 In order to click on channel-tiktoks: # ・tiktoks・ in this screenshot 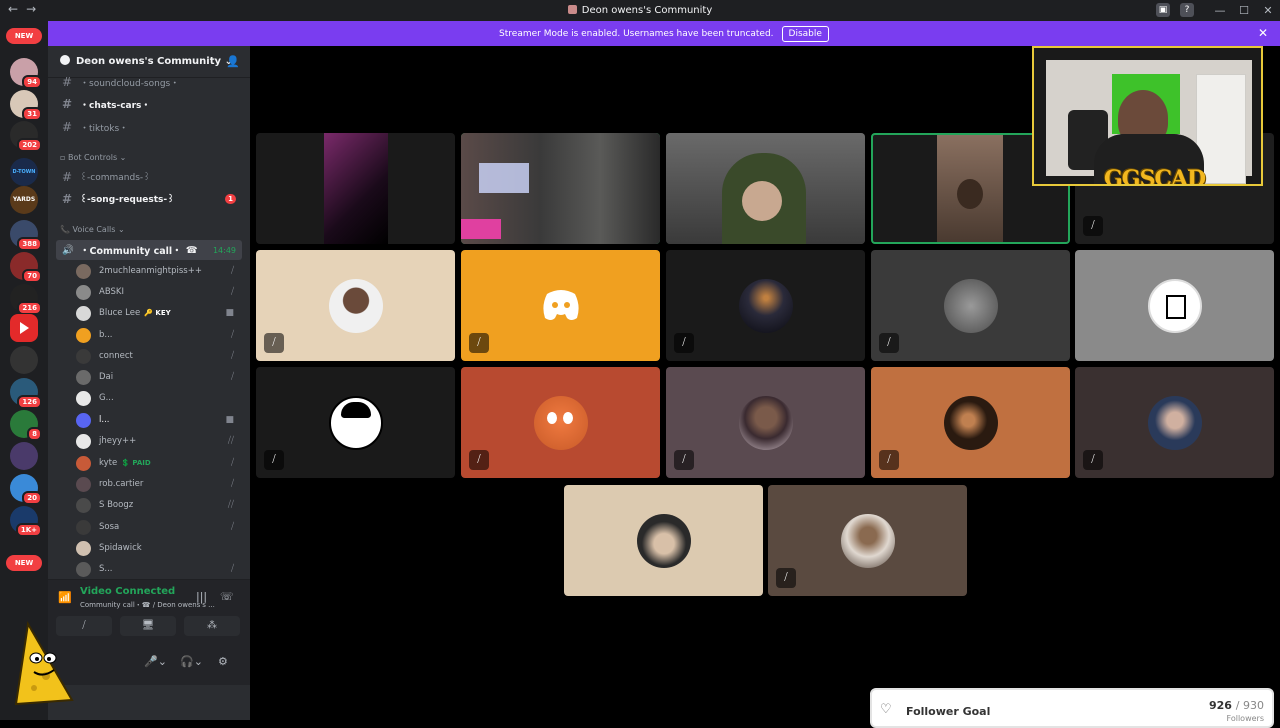, I will do `click(149, 127)`.